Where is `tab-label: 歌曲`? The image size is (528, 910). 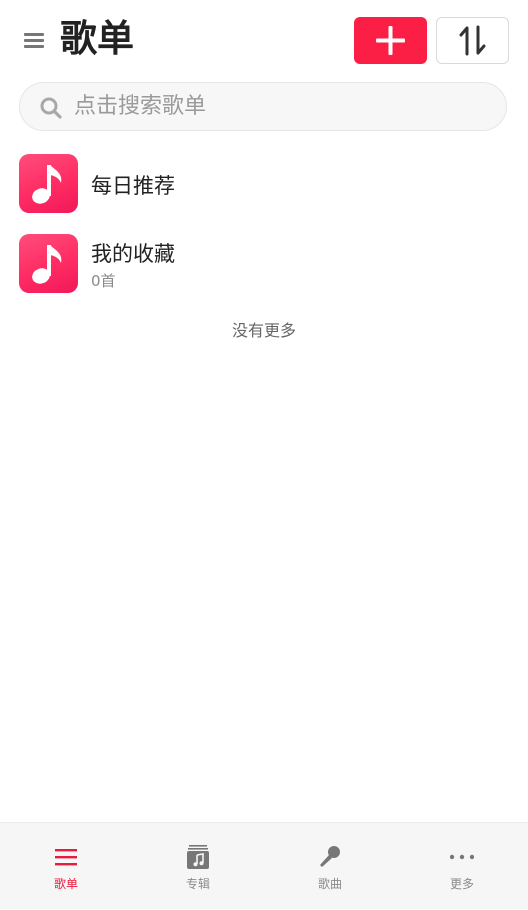 tab-label: 歌曲 is located at coordinates (329, 884).